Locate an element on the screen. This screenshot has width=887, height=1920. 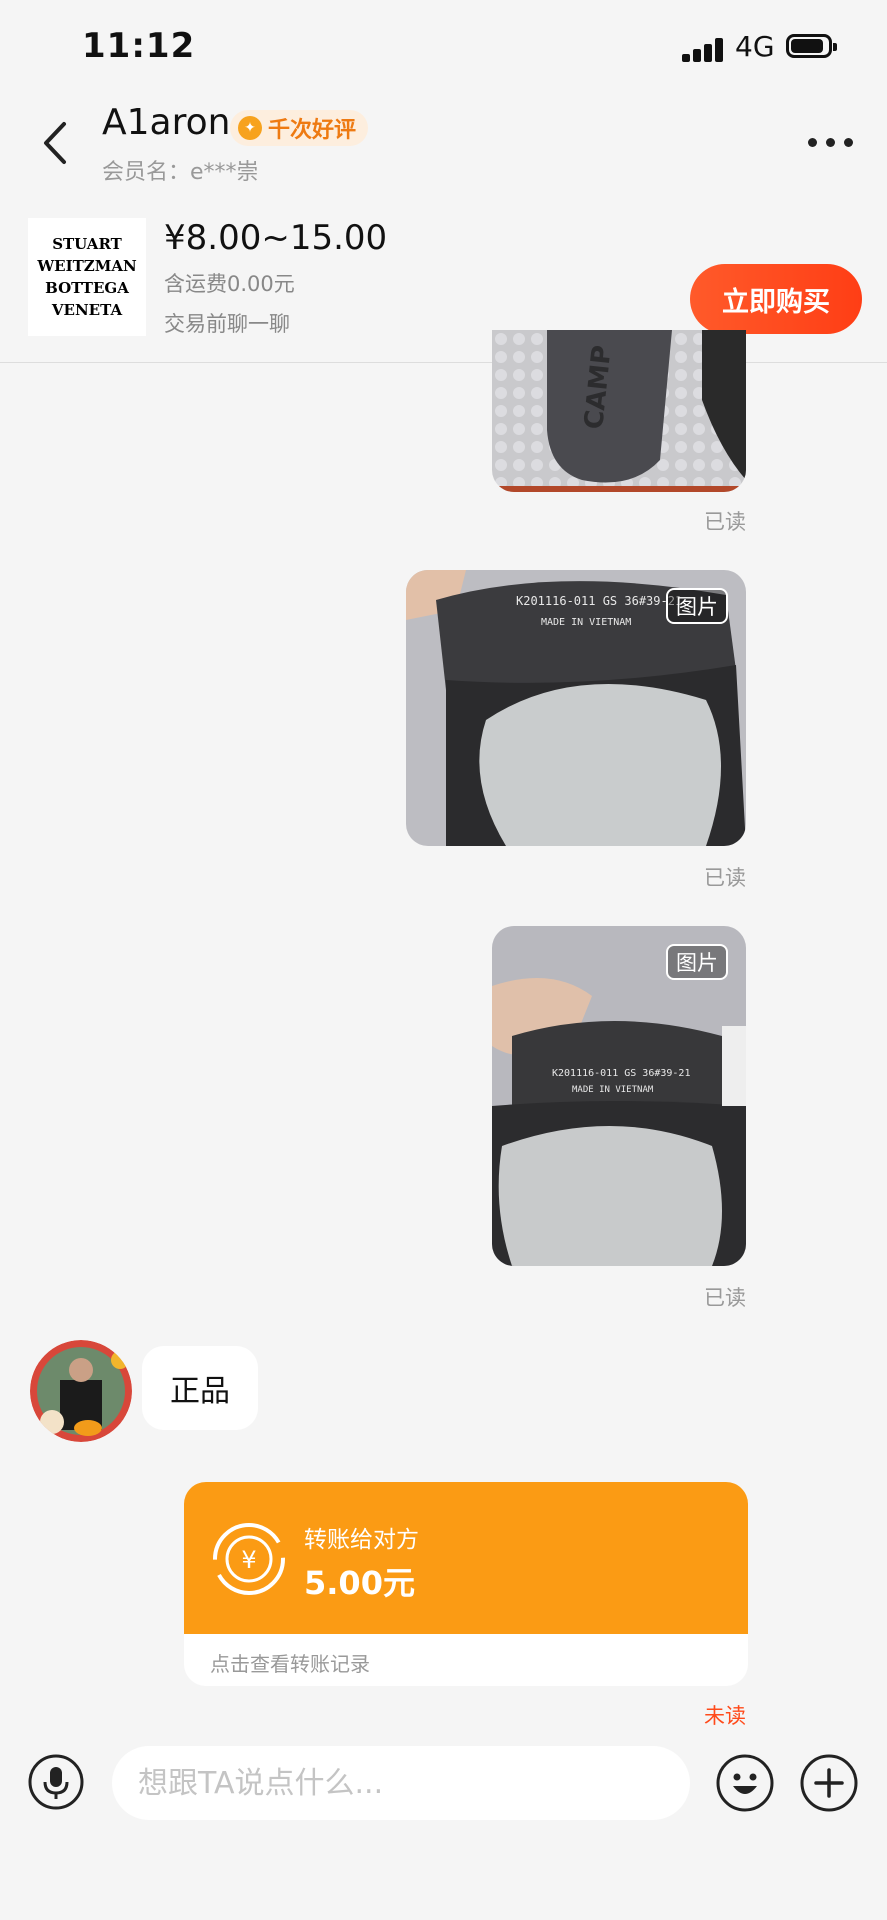
plus-icon is located at coordinates (829, 1783).